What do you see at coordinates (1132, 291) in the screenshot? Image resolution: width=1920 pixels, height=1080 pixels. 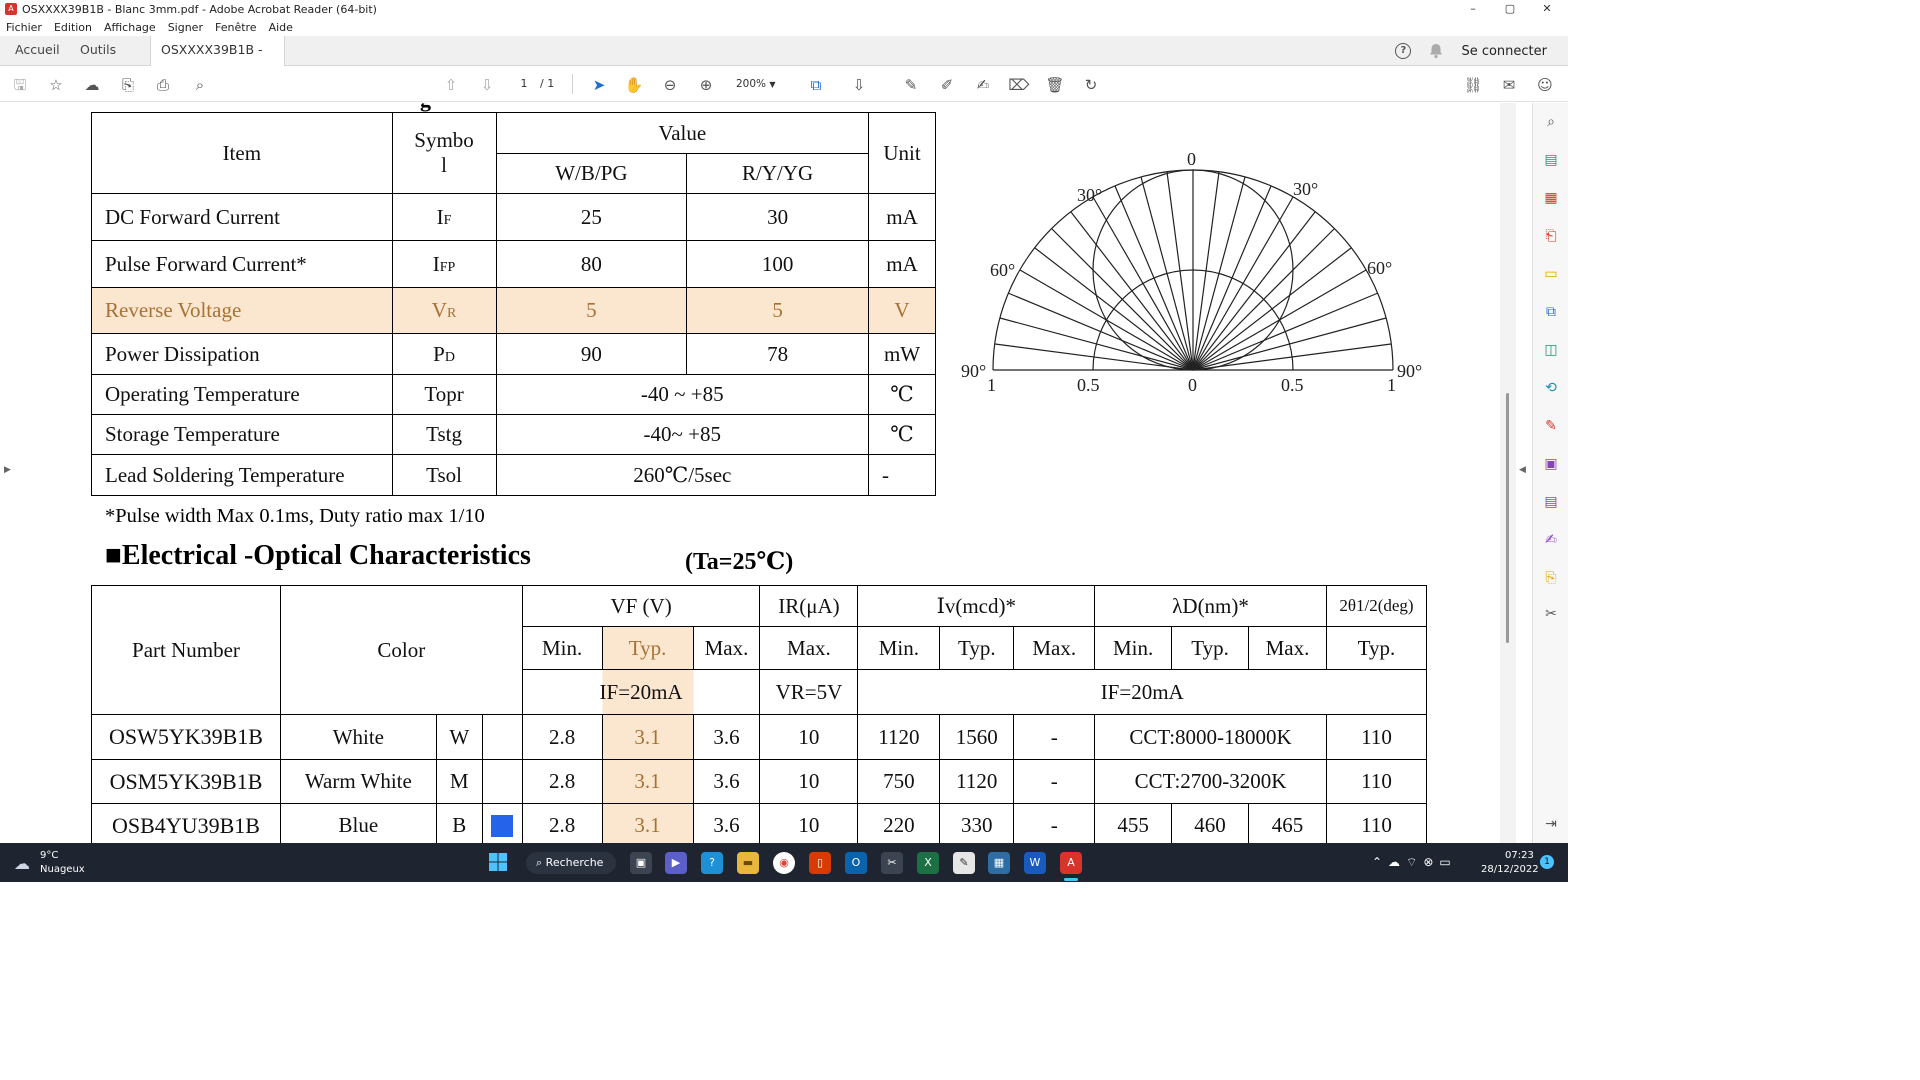 I see `polar-ray` at bounding box center [1132, 291].